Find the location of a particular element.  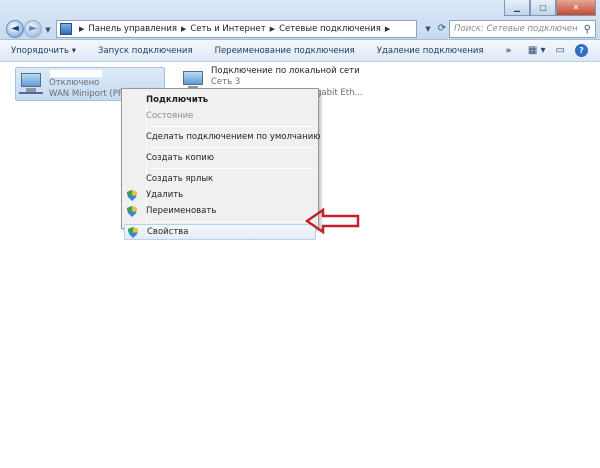

recent-pages-dropdown: ▼ is located at coordinates (48, 30).